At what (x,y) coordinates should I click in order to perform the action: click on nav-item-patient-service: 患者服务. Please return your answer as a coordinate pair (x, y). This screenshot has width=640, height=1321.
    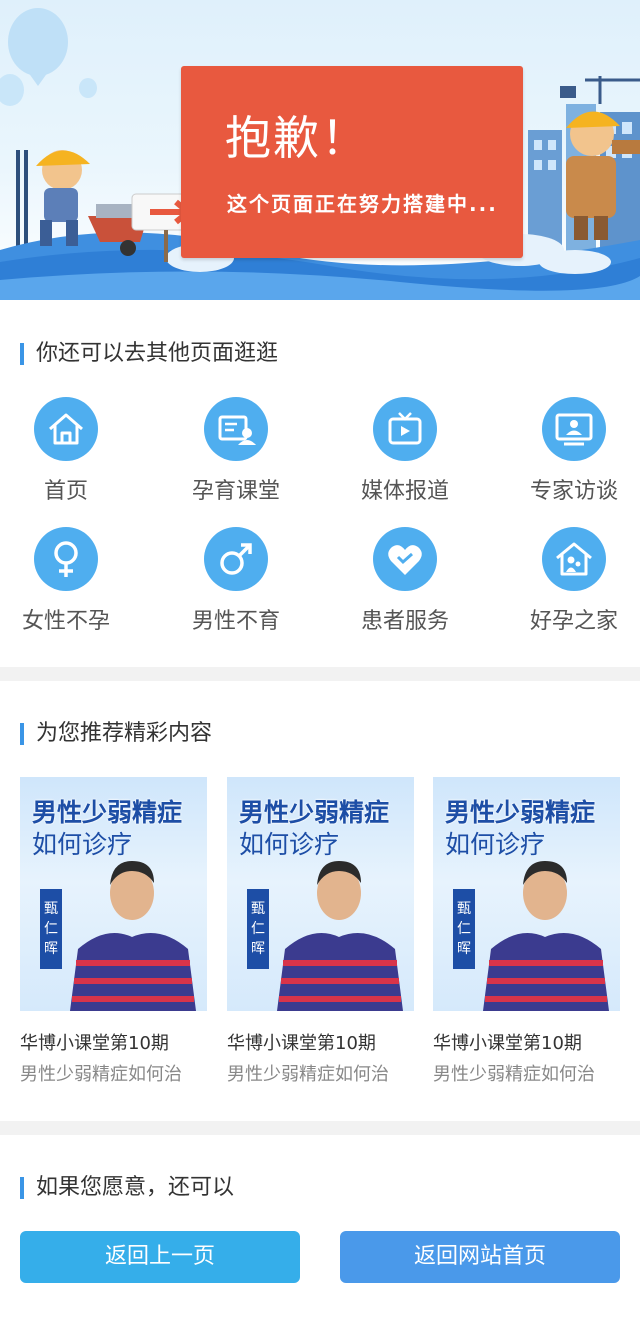
    Looking at the image, I should click on (405, 587).